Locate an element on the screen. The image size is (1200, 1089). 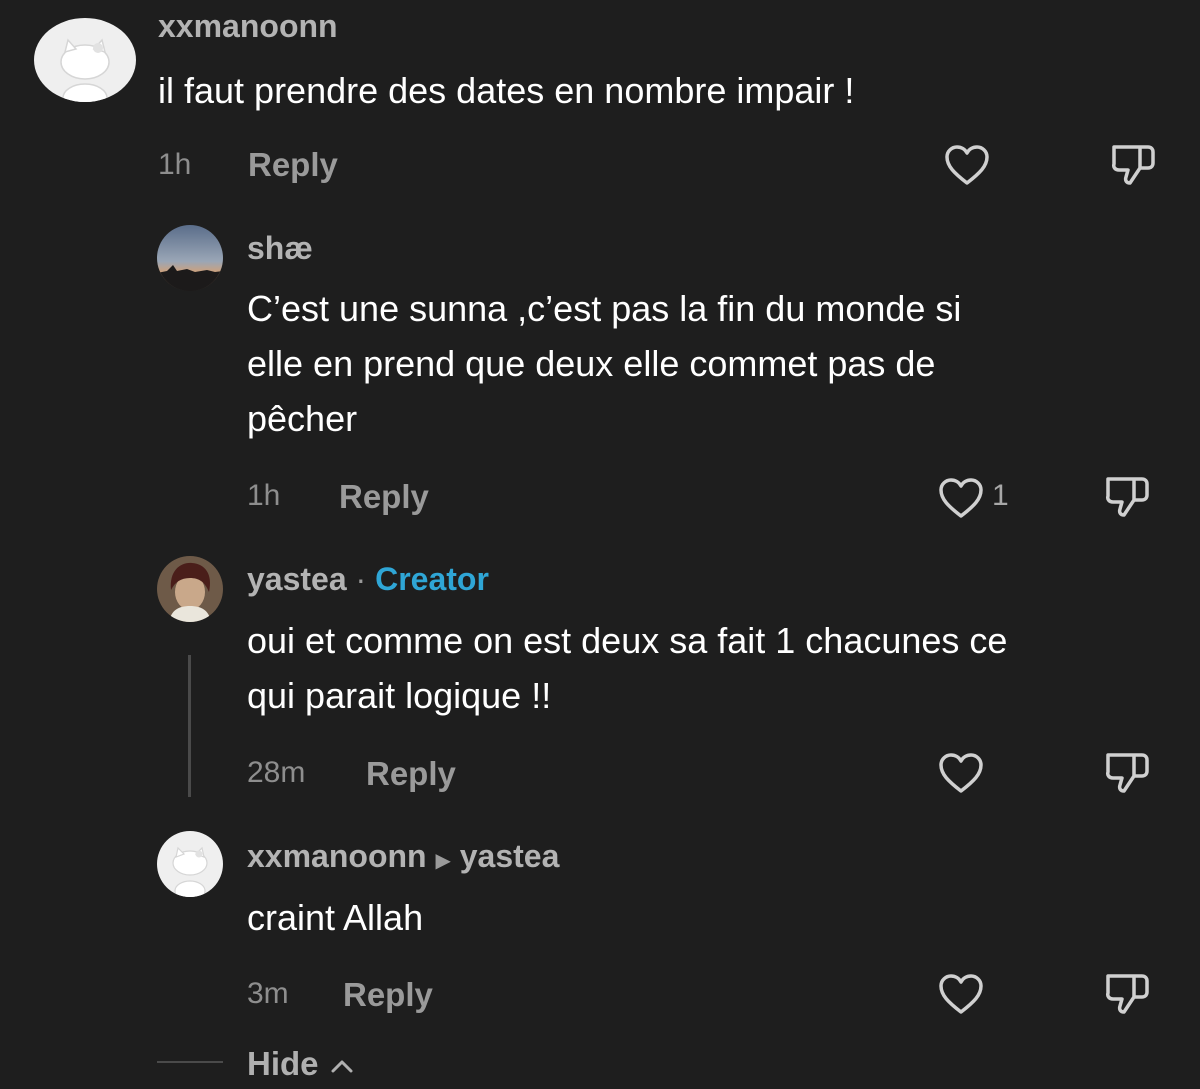
sunset-avatar-image is located at coordinates (190, 258).